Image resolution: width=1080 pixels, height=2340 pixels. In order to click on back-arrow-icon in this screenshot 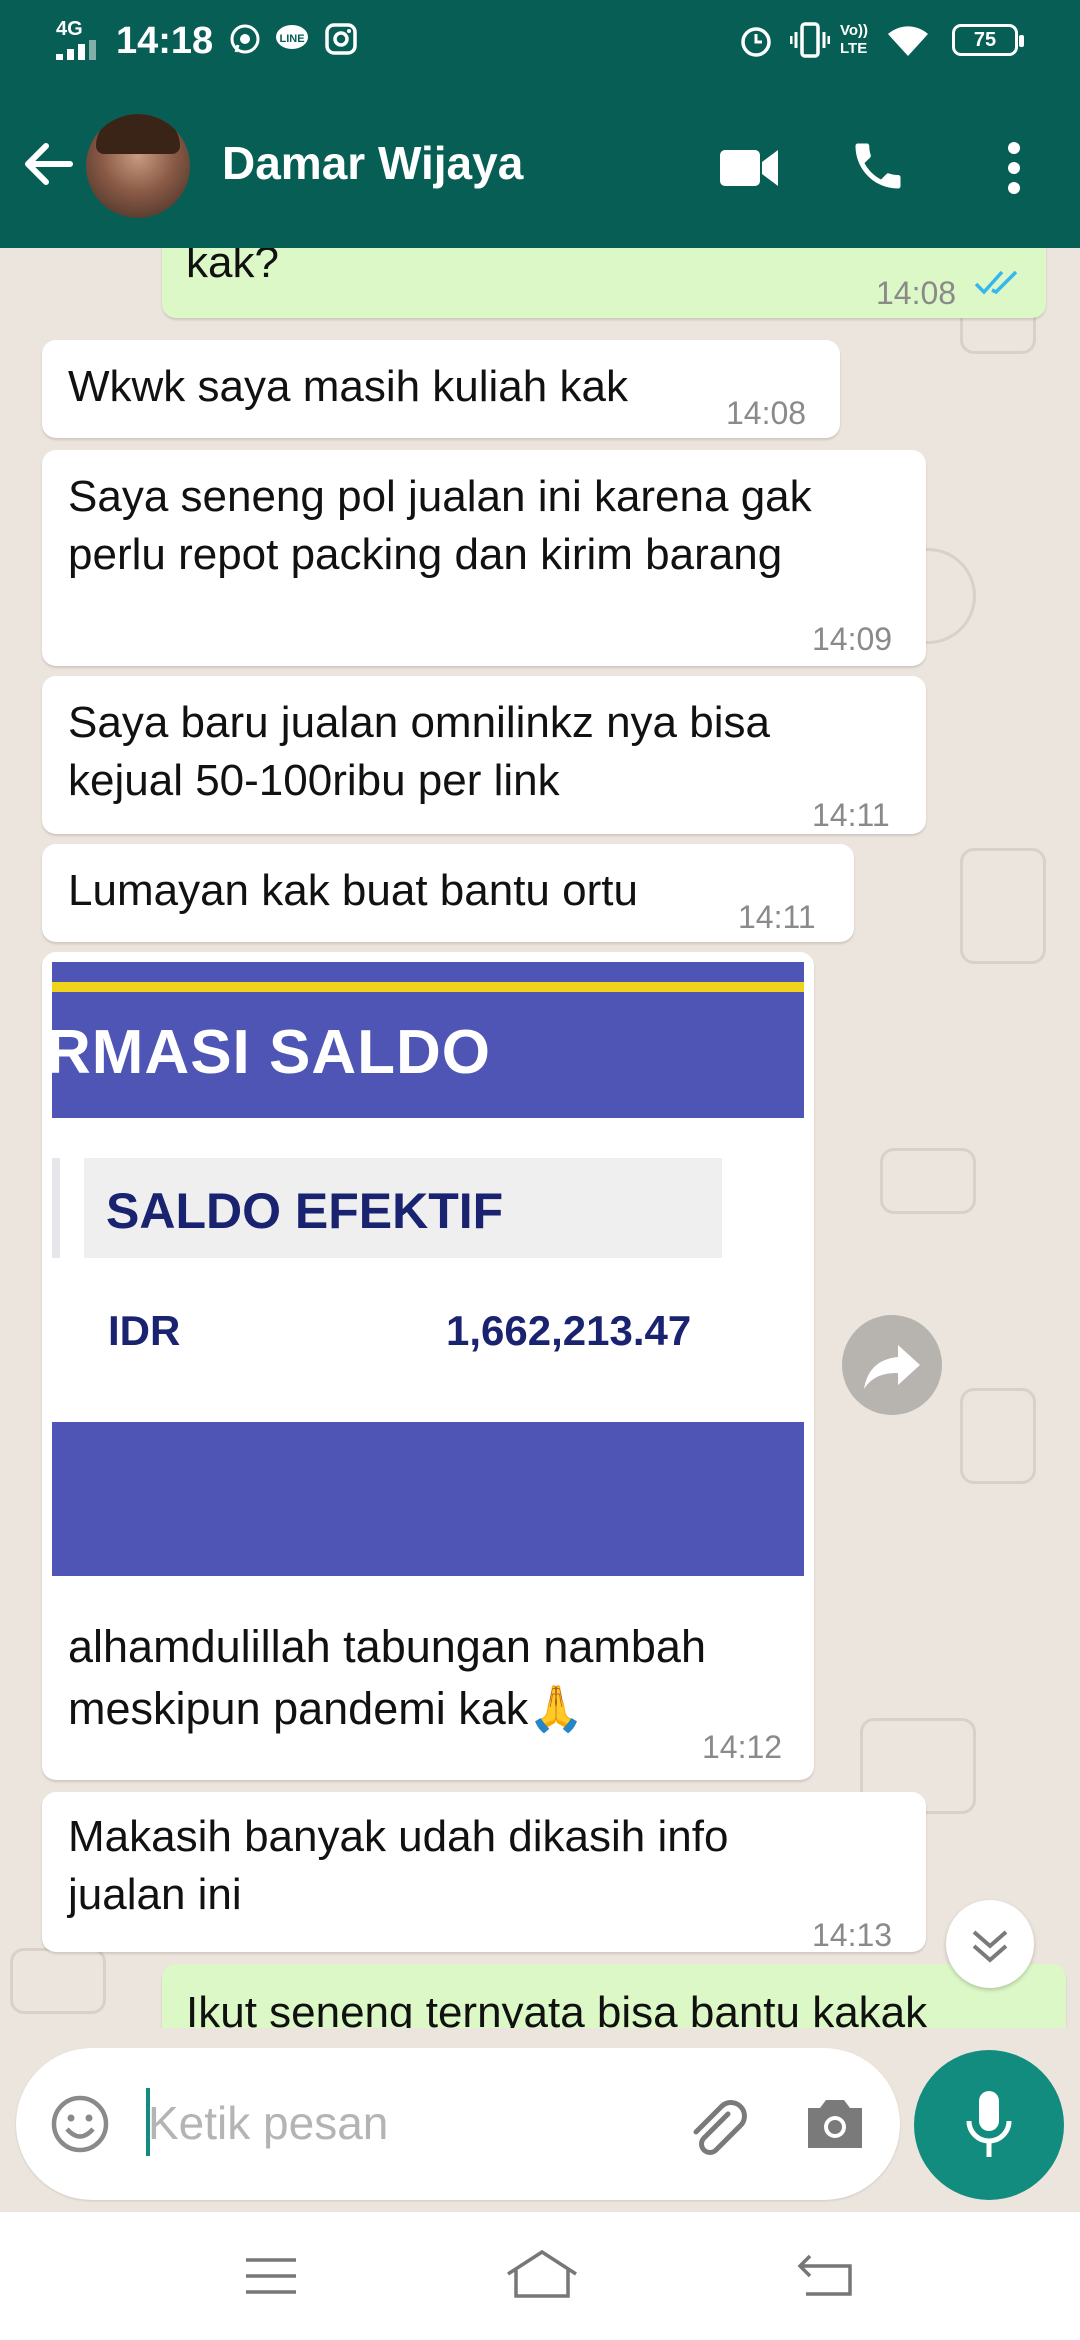, I will do `click(48, 164)`.